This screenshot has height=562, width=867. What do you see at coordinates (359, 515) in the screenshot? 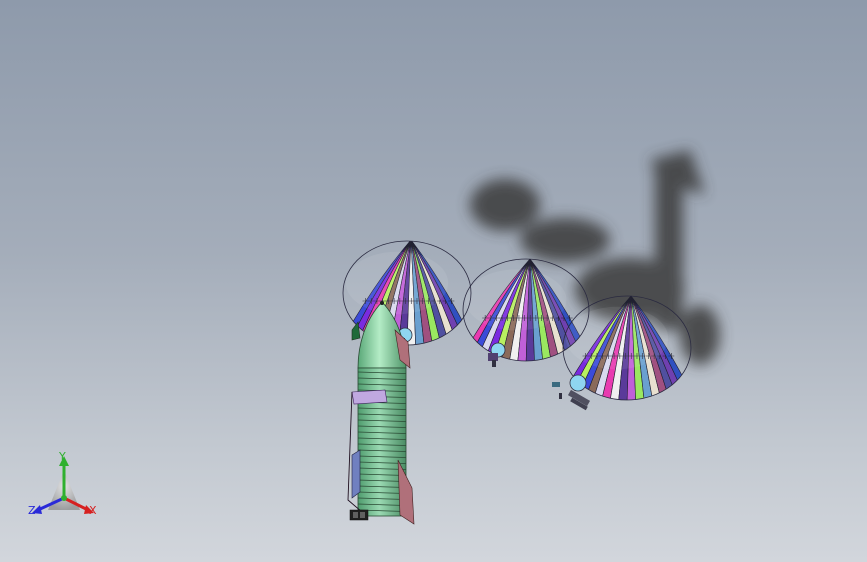
I see `engine-section` at bounding box center [359, 515].